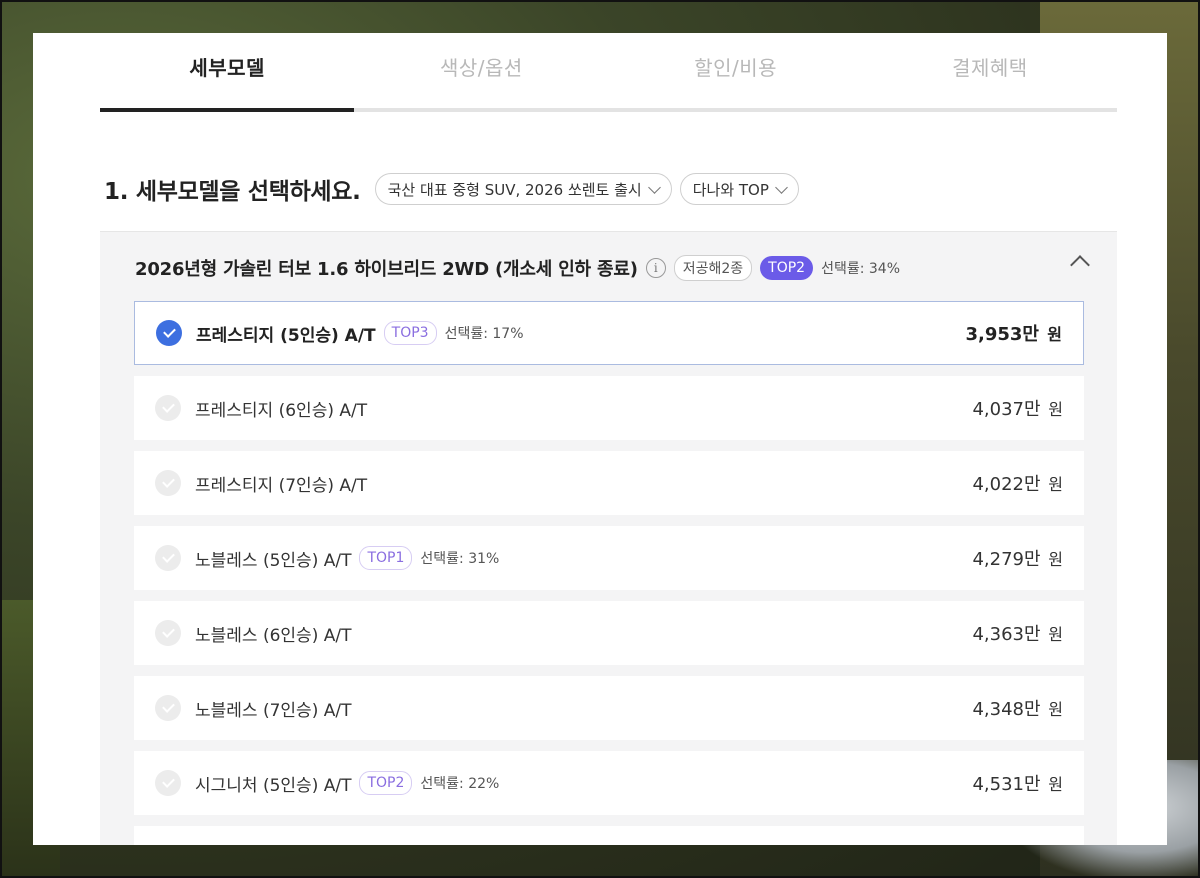 The height and width of the screenshot is (878, 1200). What do you see at coordinates (410, 333) in the screenshot?
I see `top-badge: TOP3` at bounding box center [410, 333].